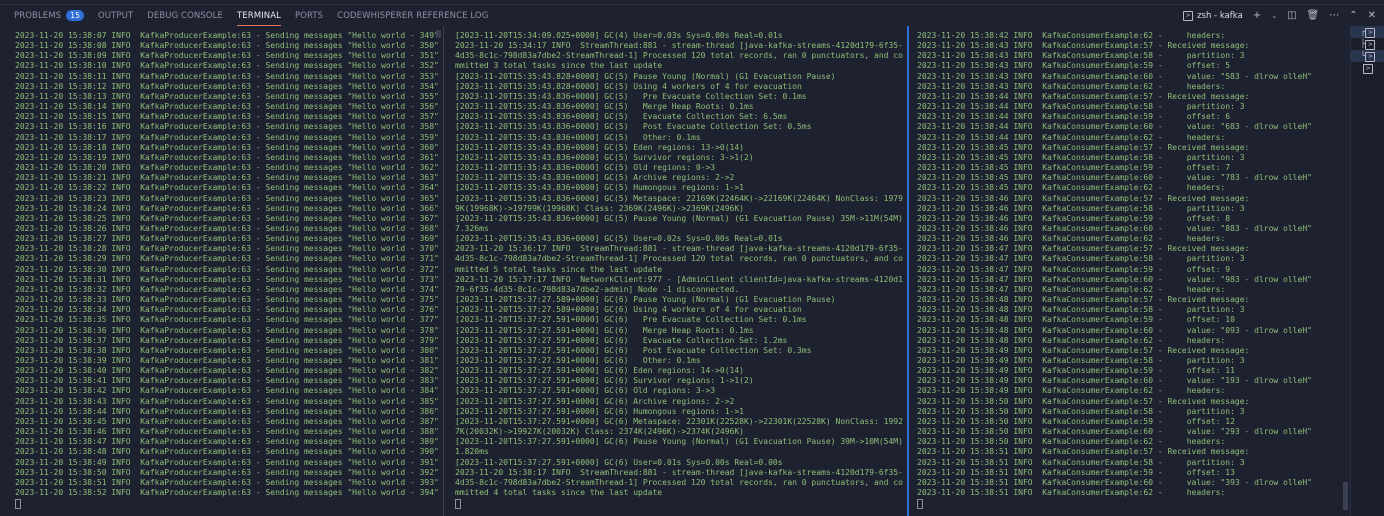 This screenshot has height=516, width=1384. What do you see at coordinates (1279, 15) in the screenshot?
I see `terminal-actions: > zsh - kafka + ⌄ ◫ 🗑 ⋯ ⌃ ✕` at bounding box center [1279, 15].